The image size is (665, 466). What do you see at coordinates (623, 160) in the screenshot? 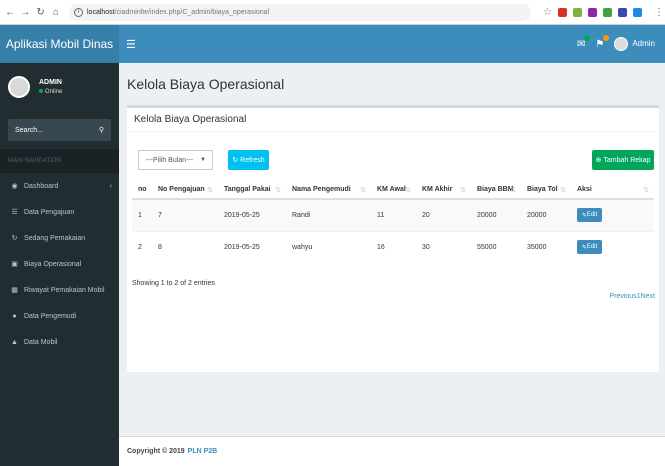
I see `add-recap-button: ⊕ Tambah Rekap` at bounding box center [623, 160].